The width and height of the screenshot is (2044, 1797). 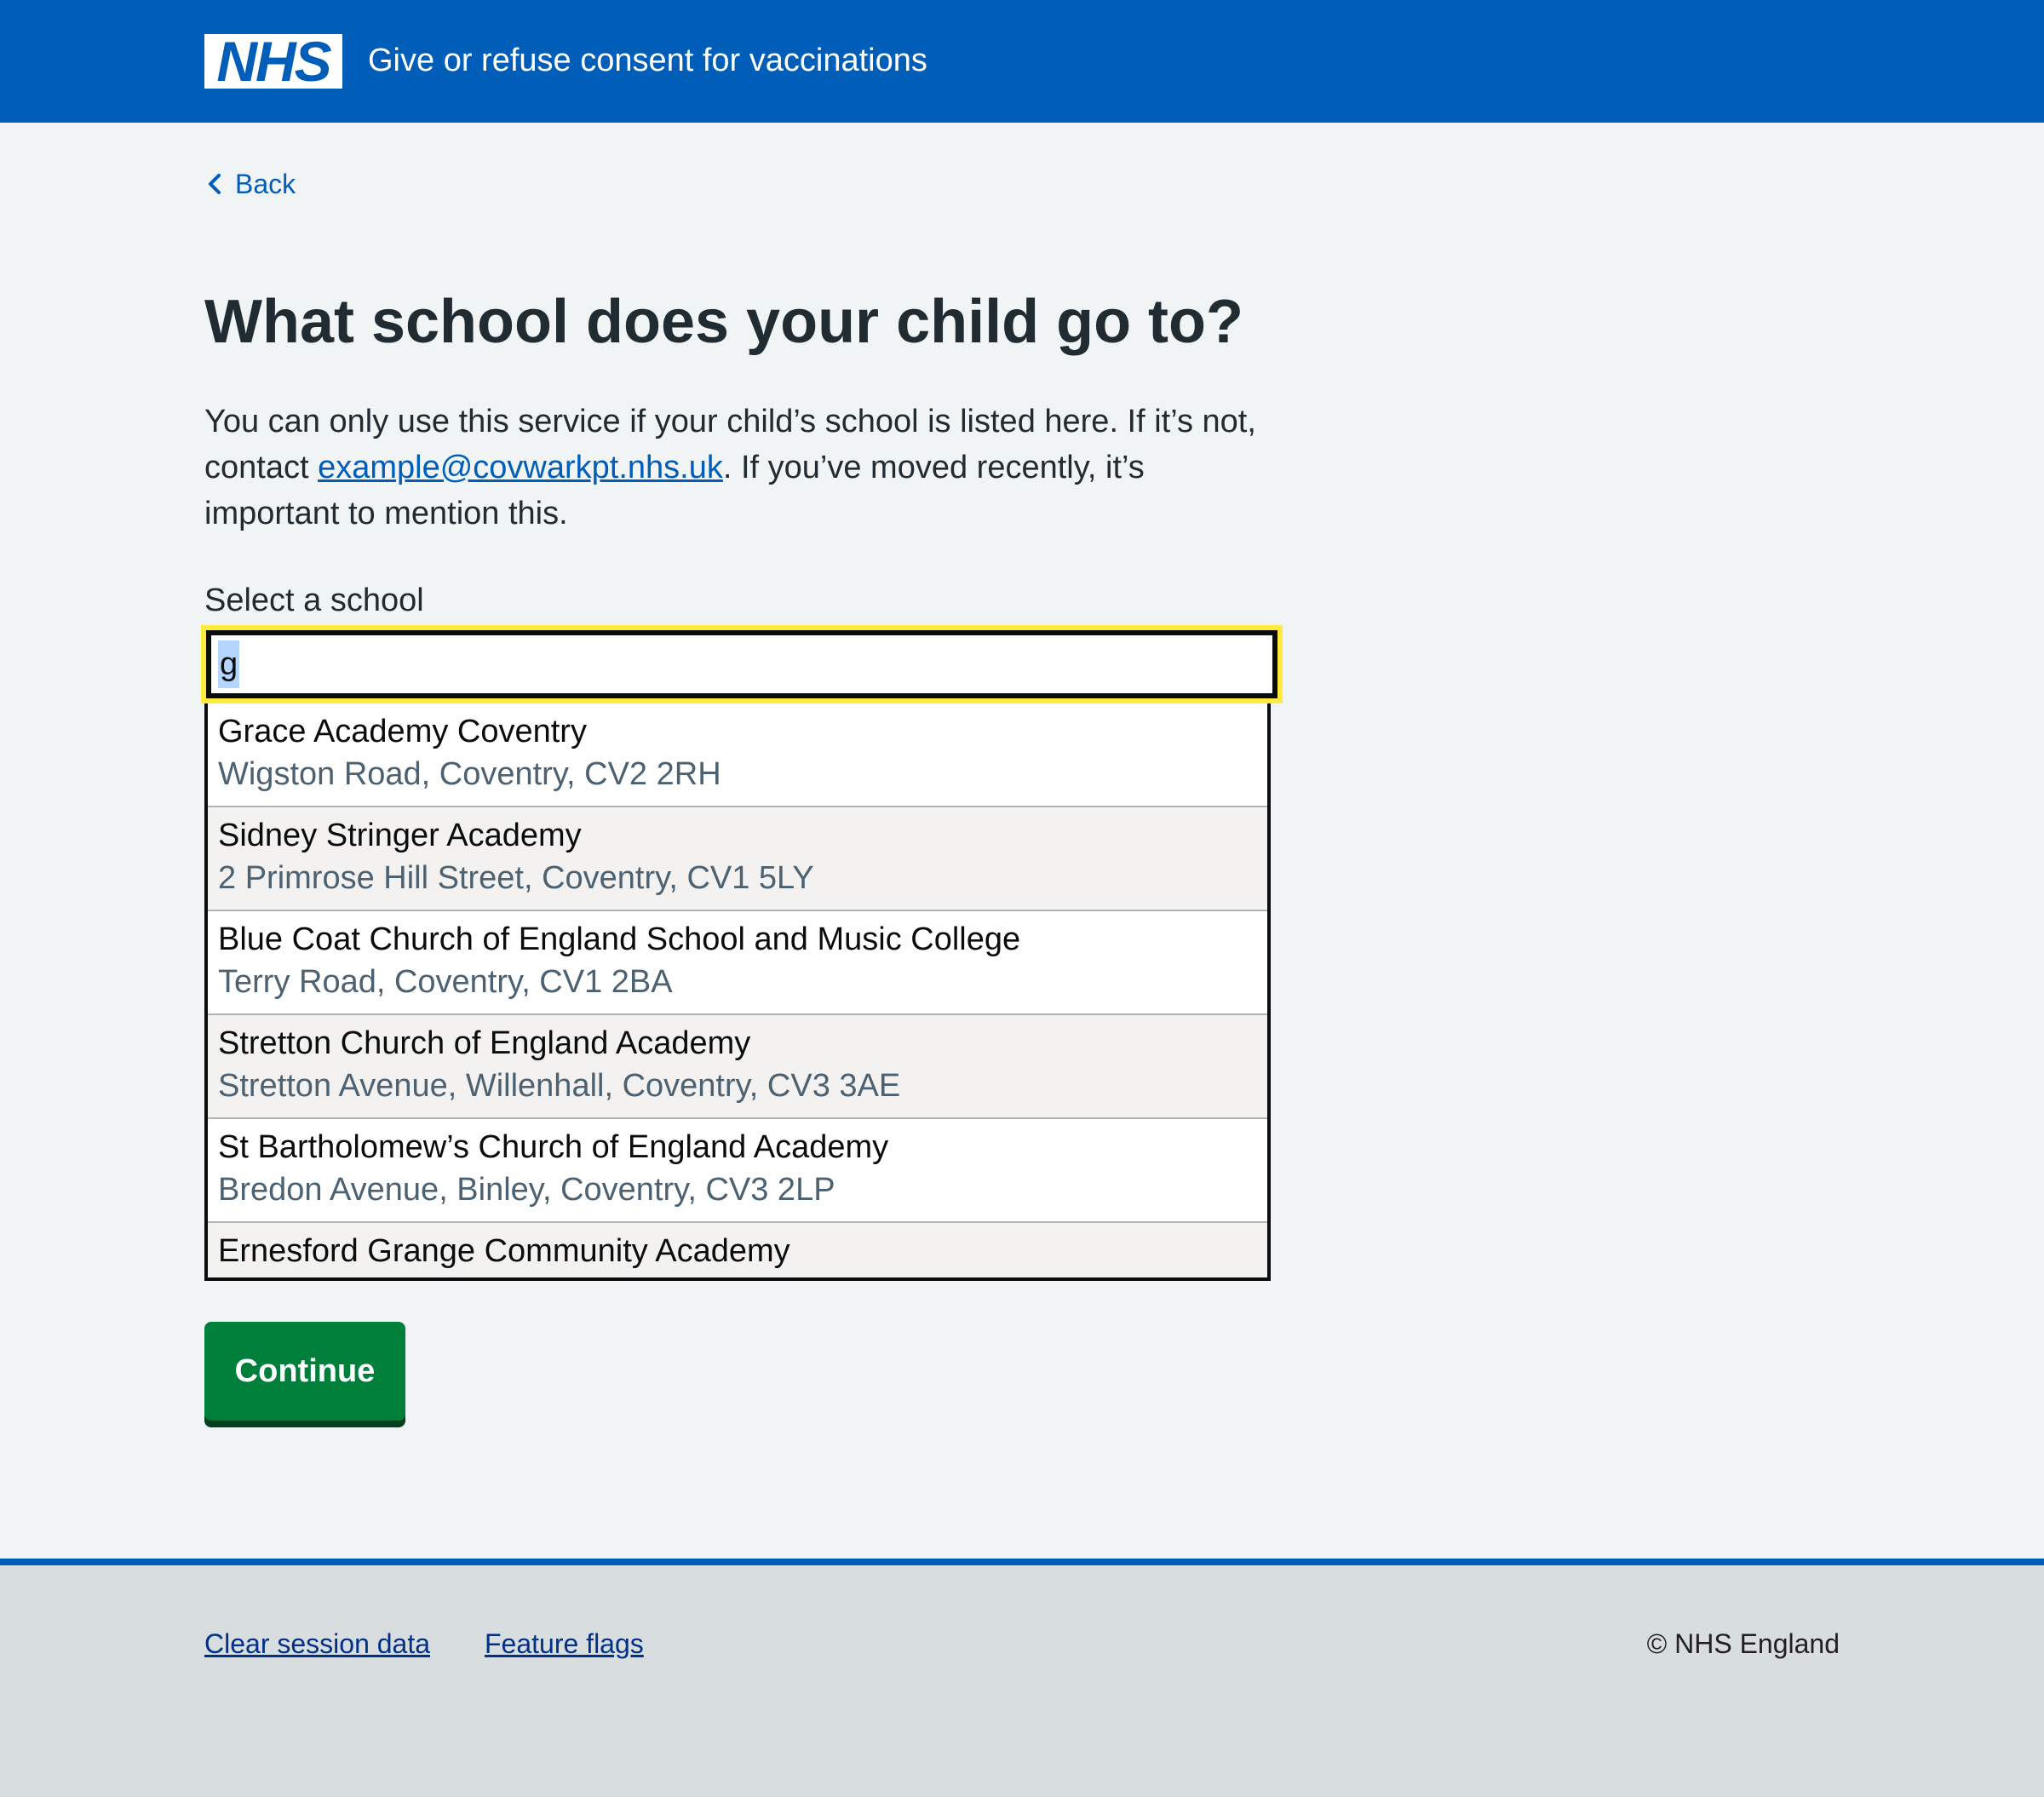 I want to click on back-link: Back, so click(x=250, y=184).